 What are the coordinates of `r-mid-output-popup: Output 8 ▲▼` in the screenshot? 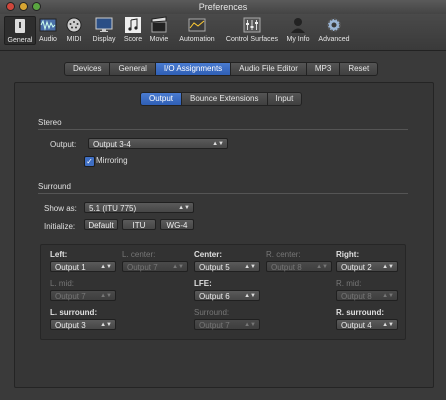 It's located at (367, 295).